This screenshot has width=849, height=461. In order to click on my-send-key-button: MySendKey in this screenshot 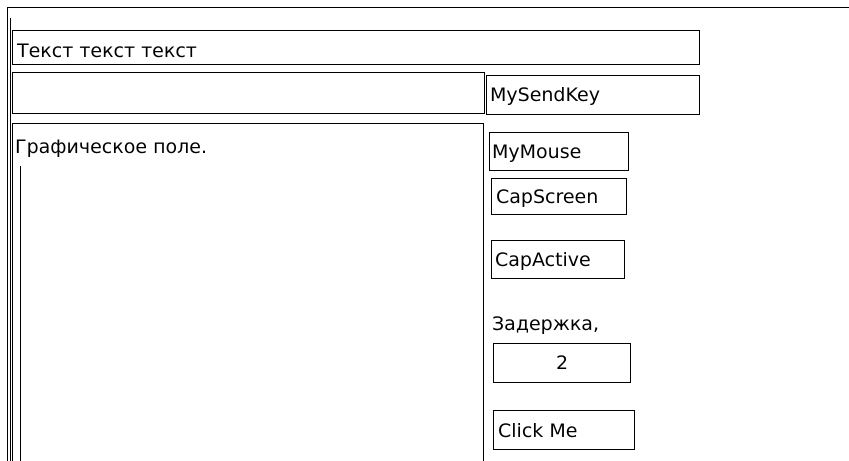, I will do `click(593, 95)`.